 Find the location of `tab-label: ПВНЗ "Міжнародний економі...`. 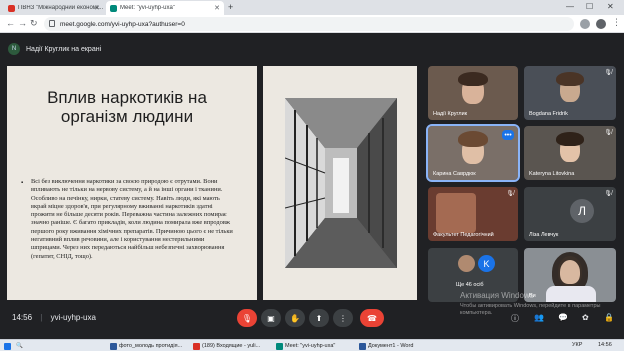

tab-label: ПВНЗ "Міжнародний економі... is located at coordinates (61, 8).